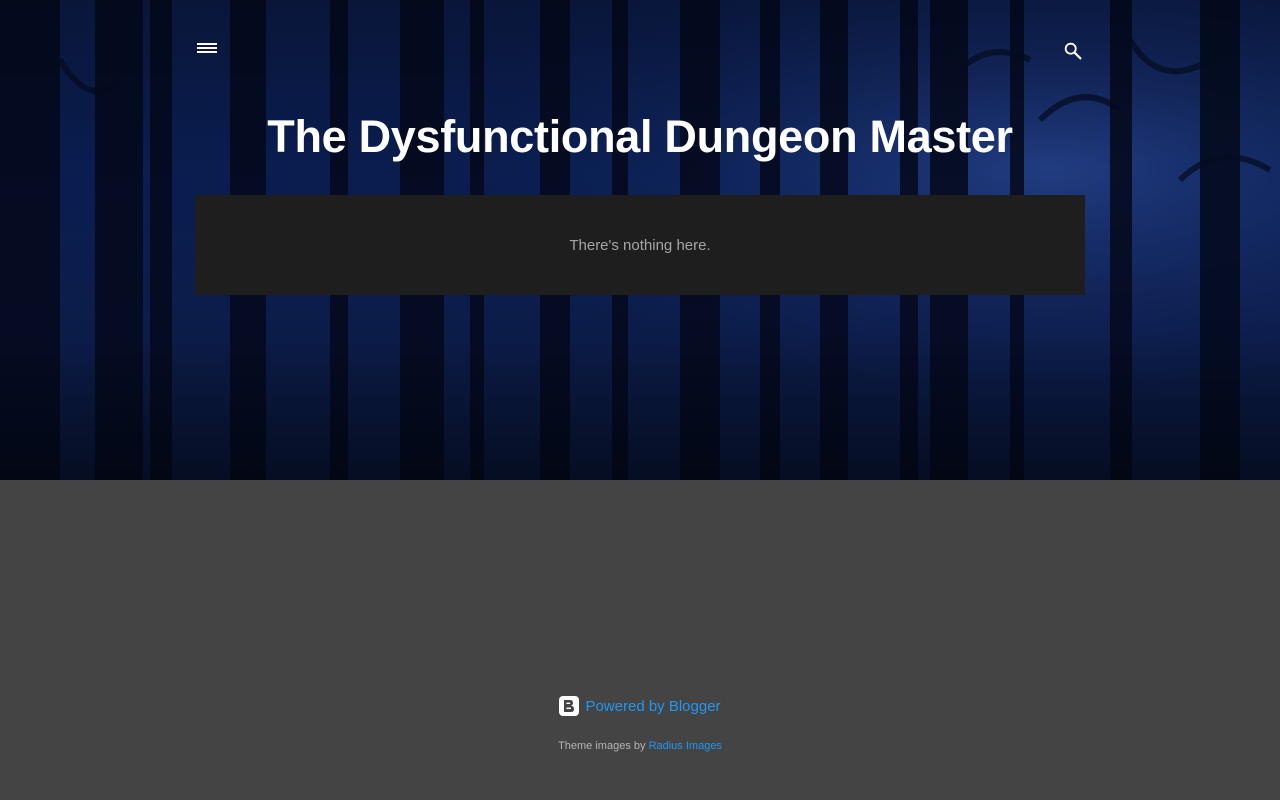 The height and width of the screenshot is (800, 1280). I want to click on empty-posts-card: There's nothing here., so click(640, 245).